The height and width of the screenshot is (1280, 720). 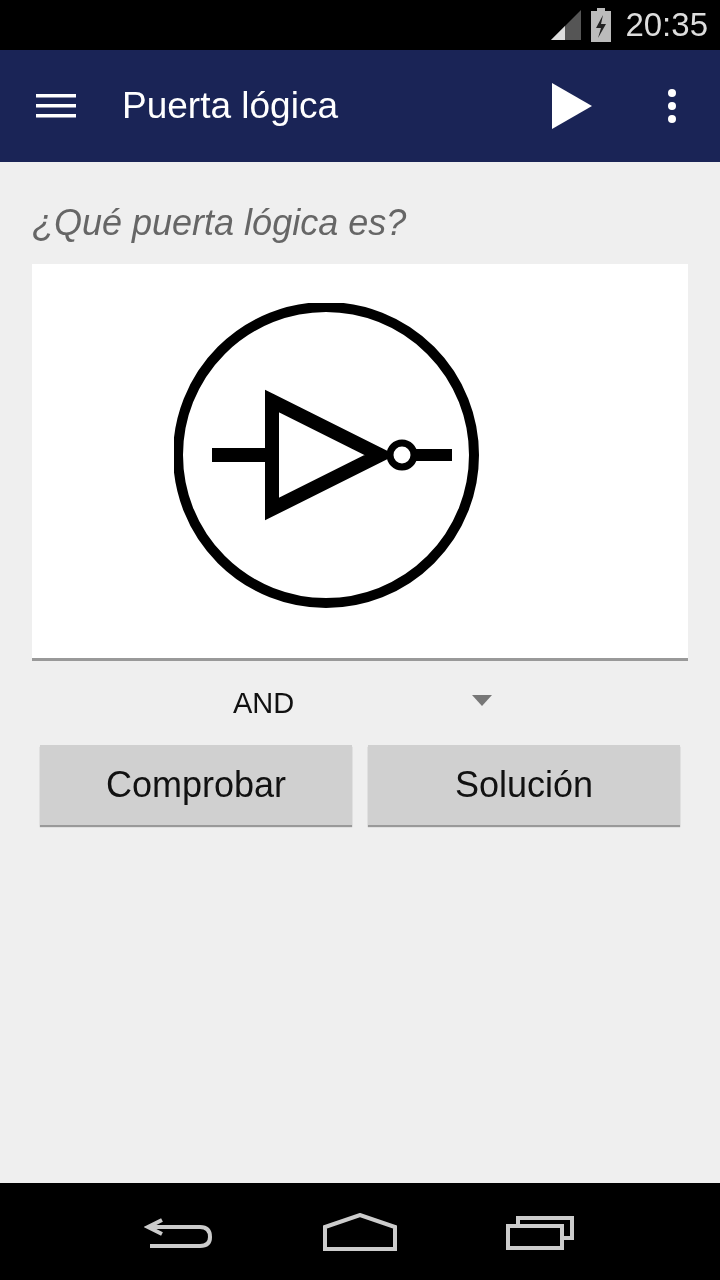 What do you see at coordinates (524, 785) in the screenshot?
I see `action-button: Solución` at bounding box center [524, 785].